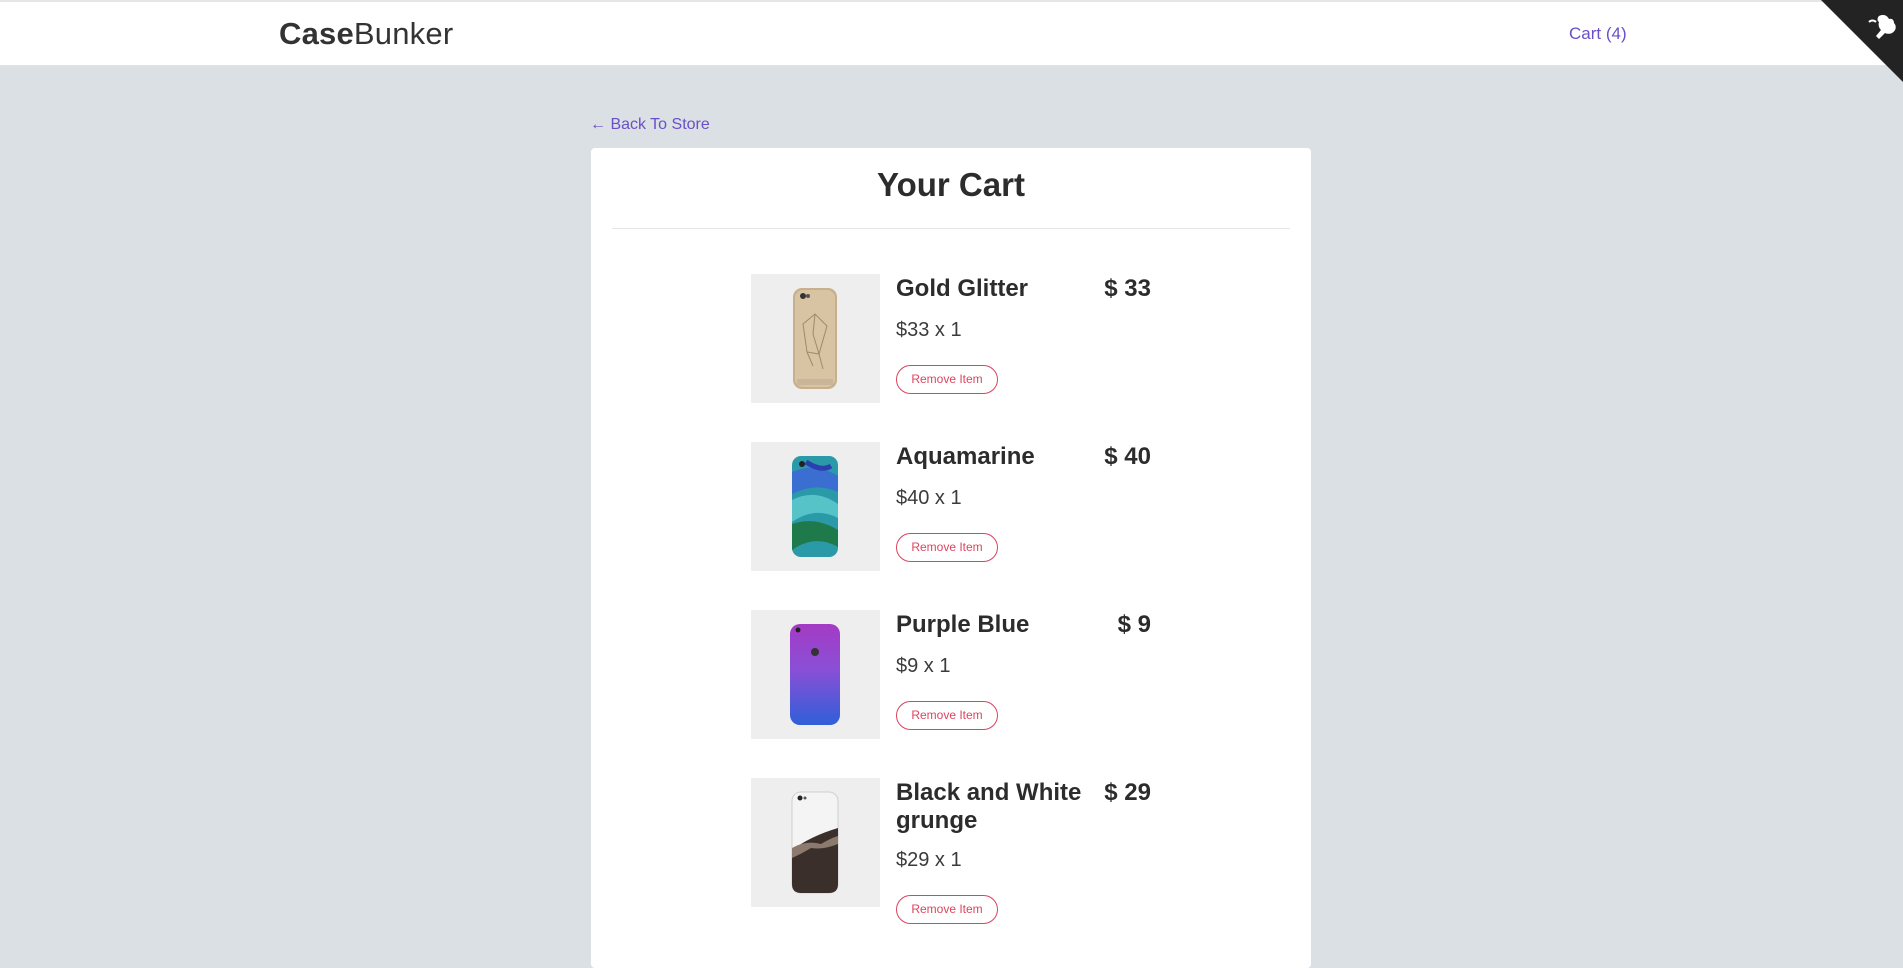 This screenshot has width=1903, height=968. Describe the element at coordinates (929, 330) in the screenshot. I see `item-quantity: $33 x 1` at that location.